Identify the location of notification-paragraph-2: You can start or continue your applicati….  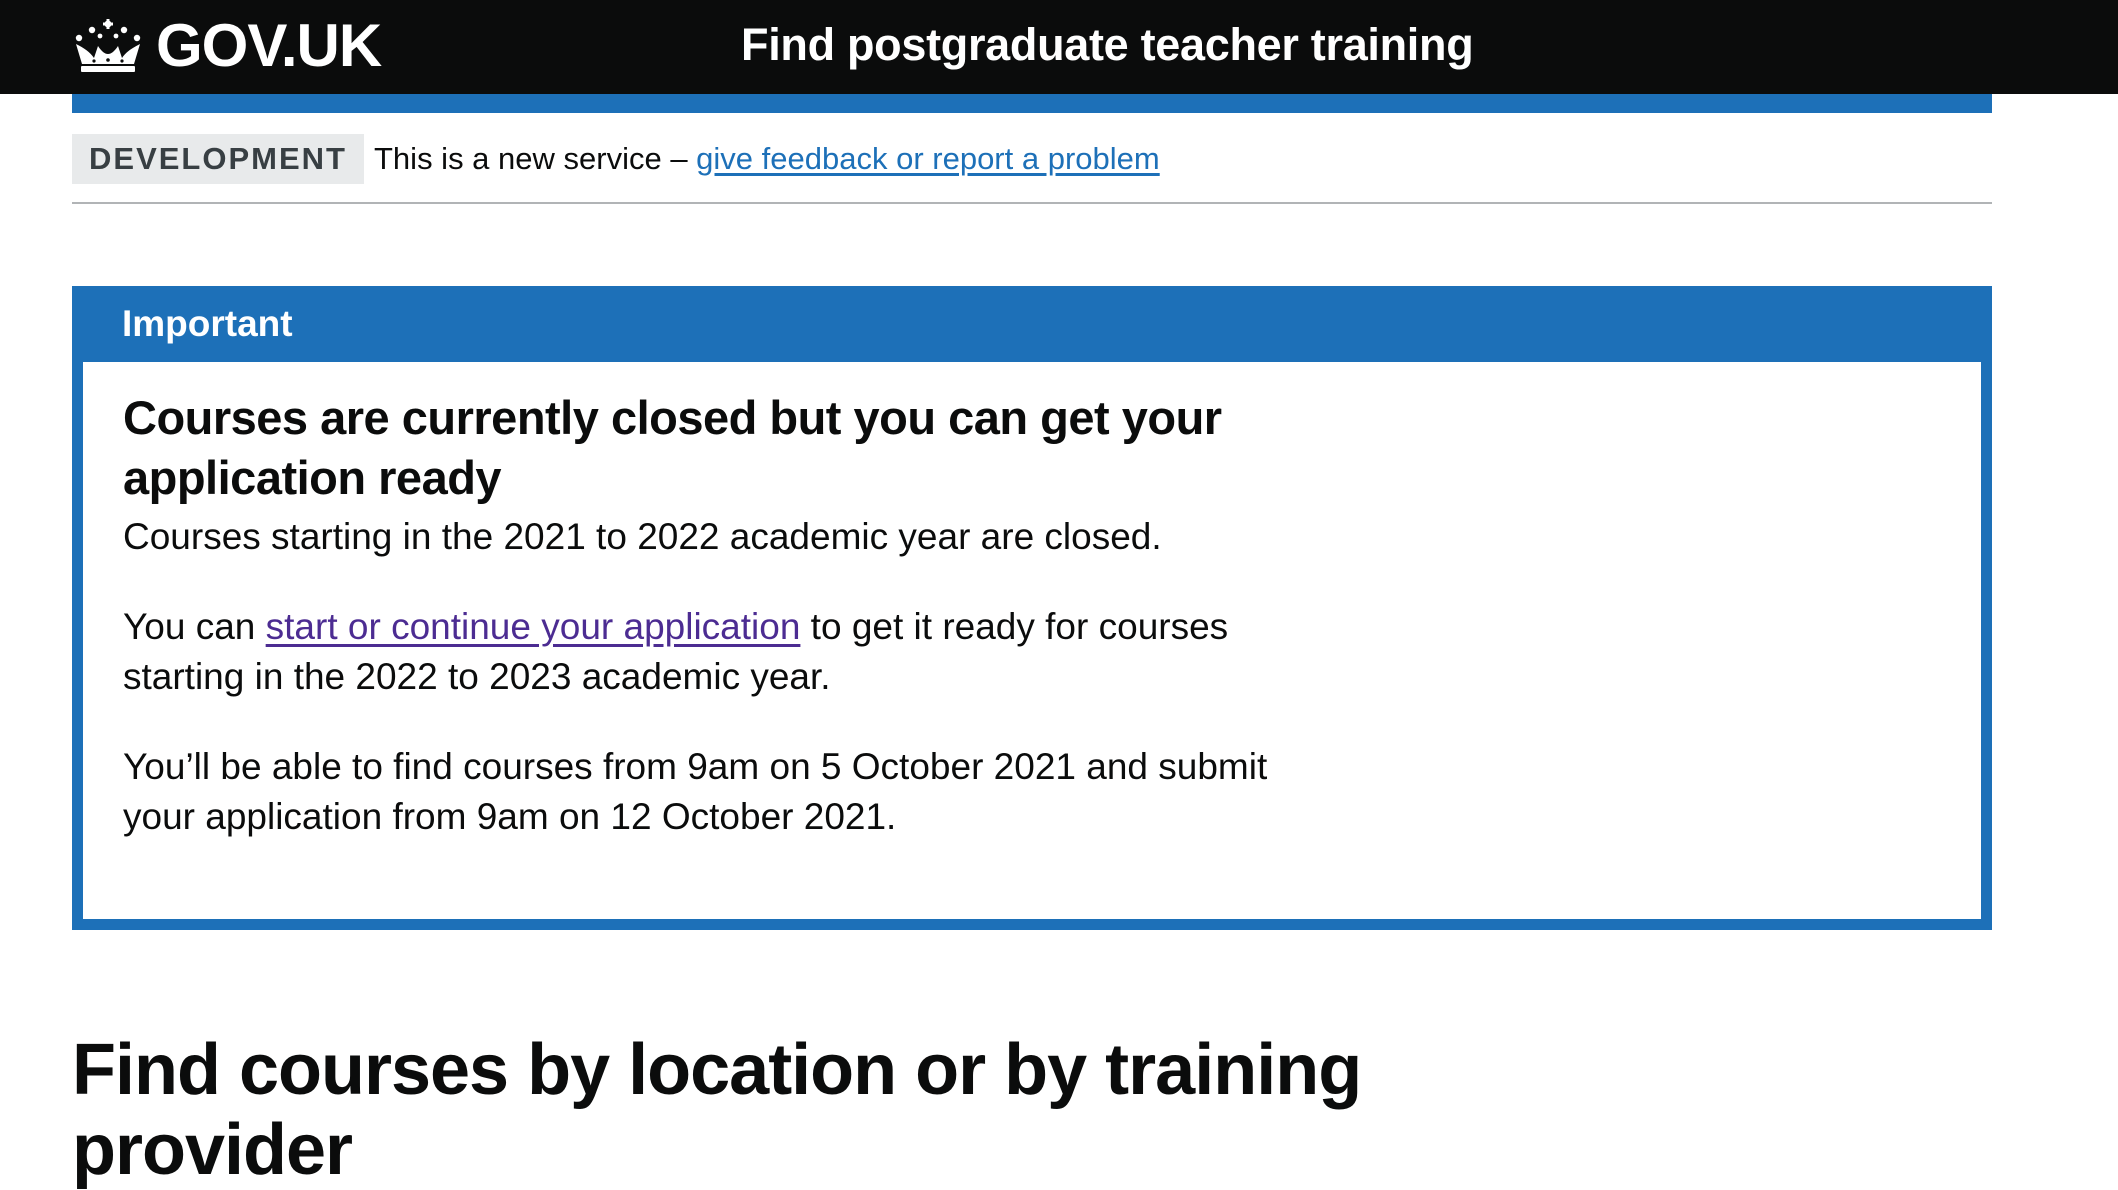
(713, 652).